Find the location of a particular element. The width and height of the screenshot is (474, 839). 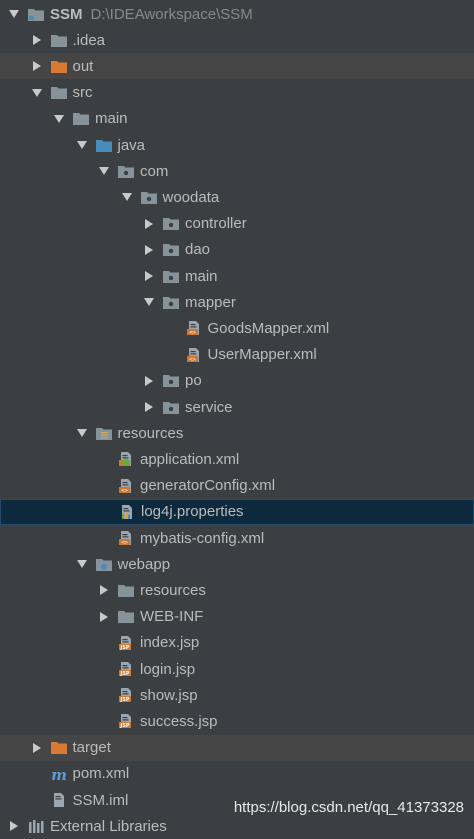

tree-item-label: service is located at coordinates (209, 407).